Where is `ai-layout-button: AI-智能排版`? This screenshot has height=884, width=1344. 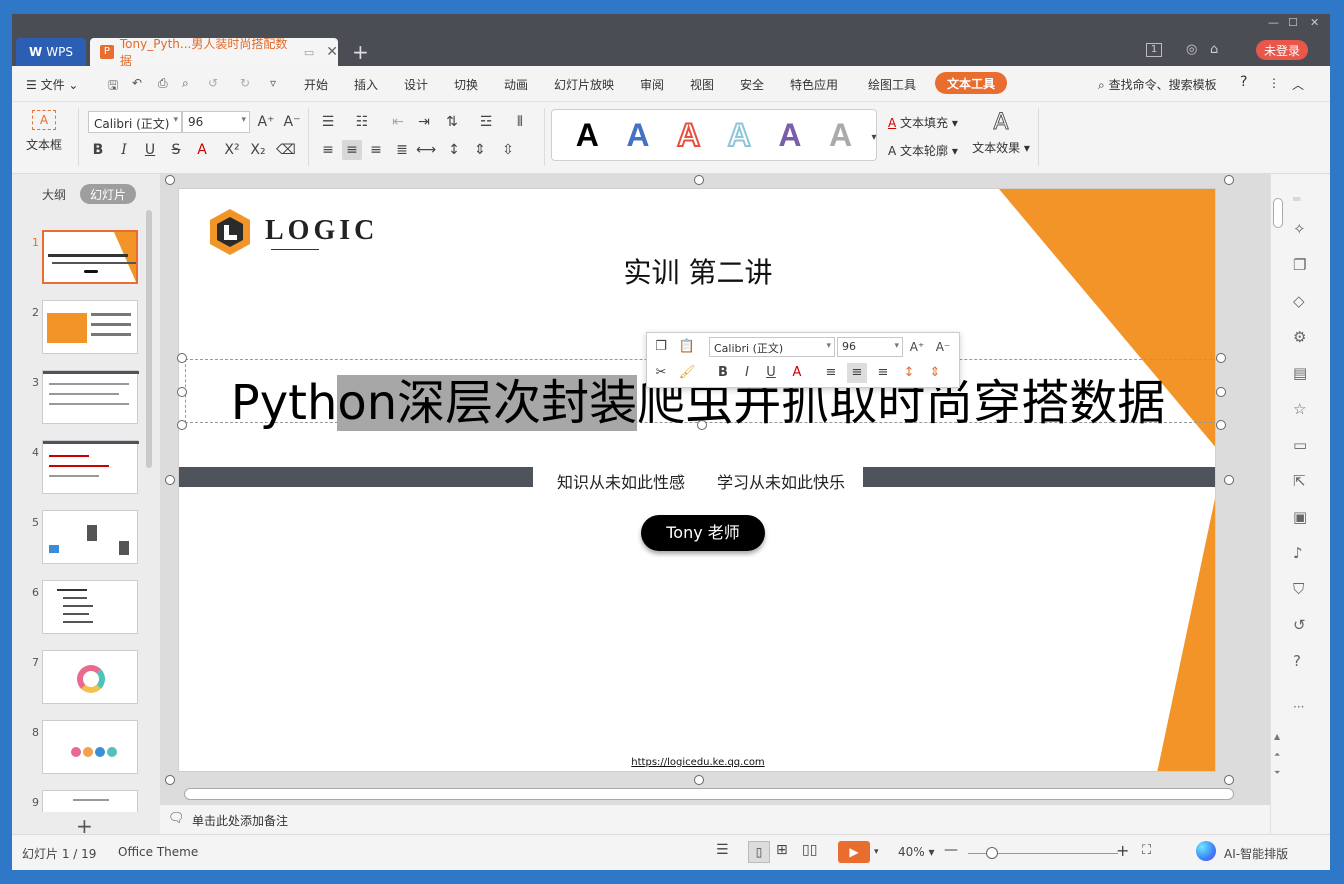 ai-layout-button: AI-智能排版 is located at coordinates (1256, 853).